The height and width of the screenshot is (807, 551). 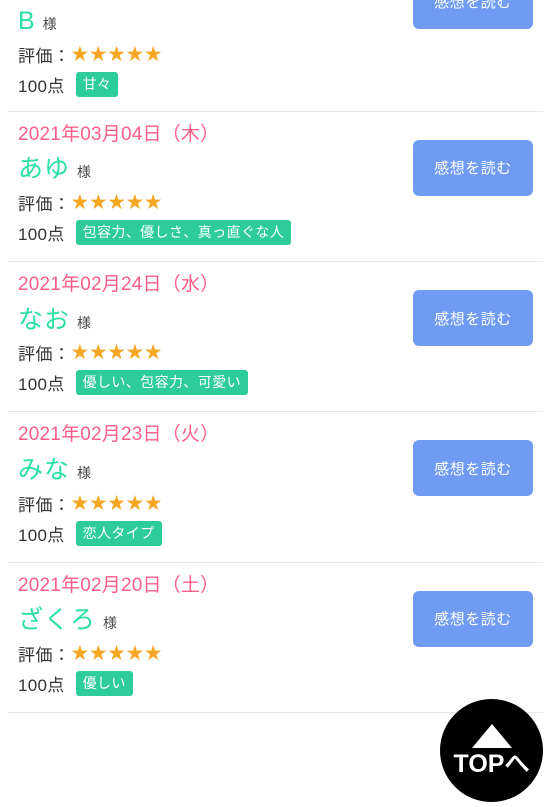 I want to click on review-tag-badge: 恋人タイプ, so click(x=118, y=533).